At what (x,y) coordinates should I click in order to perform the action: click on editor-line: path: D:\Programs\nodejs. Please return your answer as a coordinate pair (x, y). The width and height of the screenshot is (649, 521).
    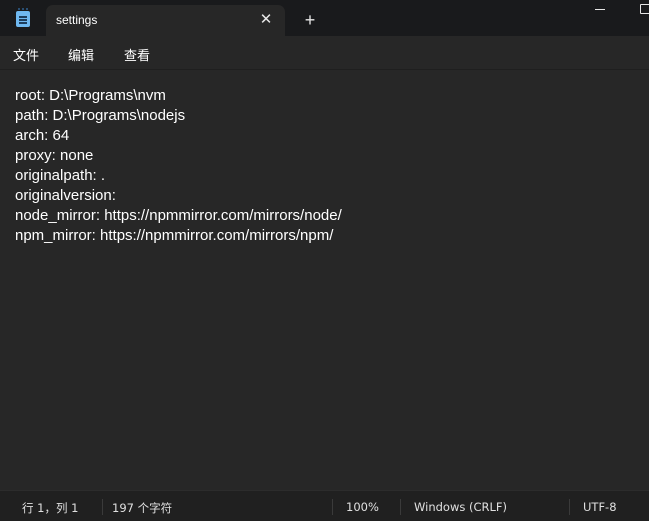
    Looking at the image, I should click on (100, 115).